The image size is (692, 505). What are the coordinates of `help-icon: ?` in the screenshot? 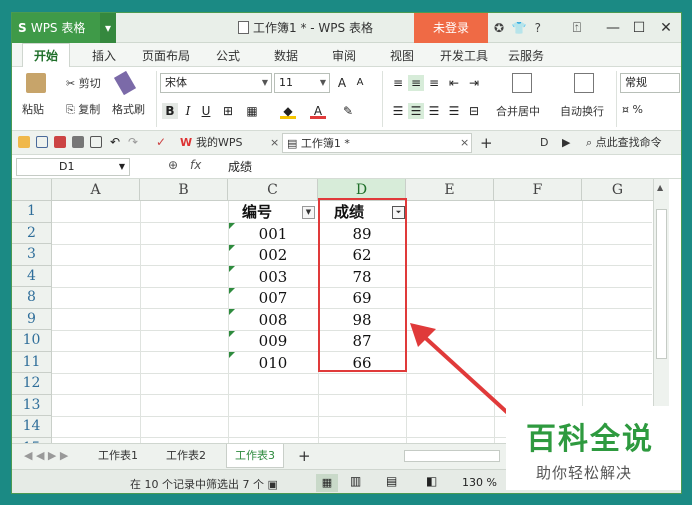 It's located at (538, 28).